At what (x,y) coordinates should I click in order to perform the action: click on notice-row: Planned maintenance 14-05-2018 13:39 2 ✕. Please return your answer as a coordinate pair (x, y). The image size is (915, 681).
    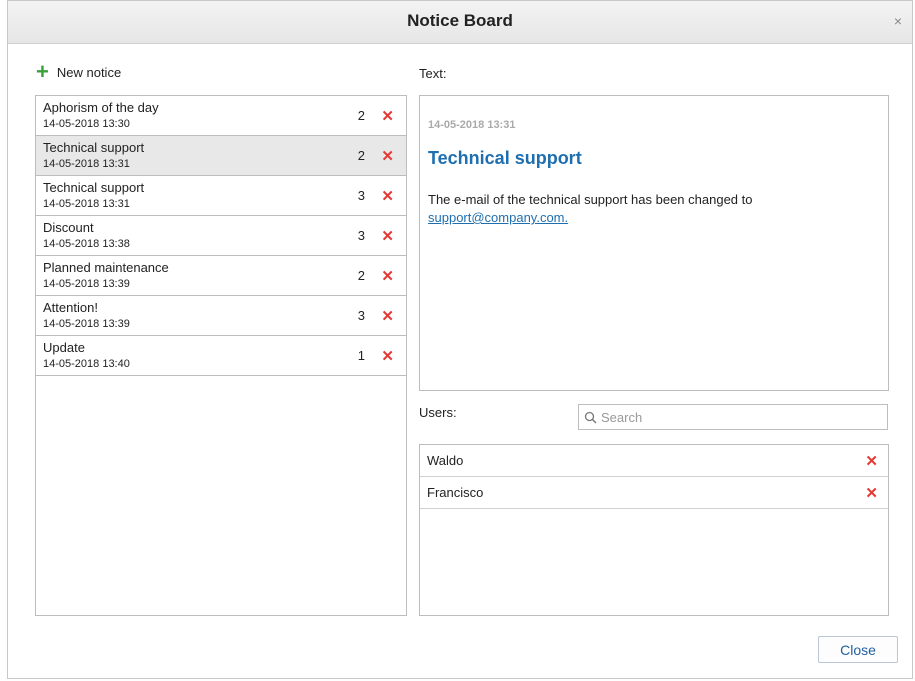
    Looking at the image, I should click on (221, 276).